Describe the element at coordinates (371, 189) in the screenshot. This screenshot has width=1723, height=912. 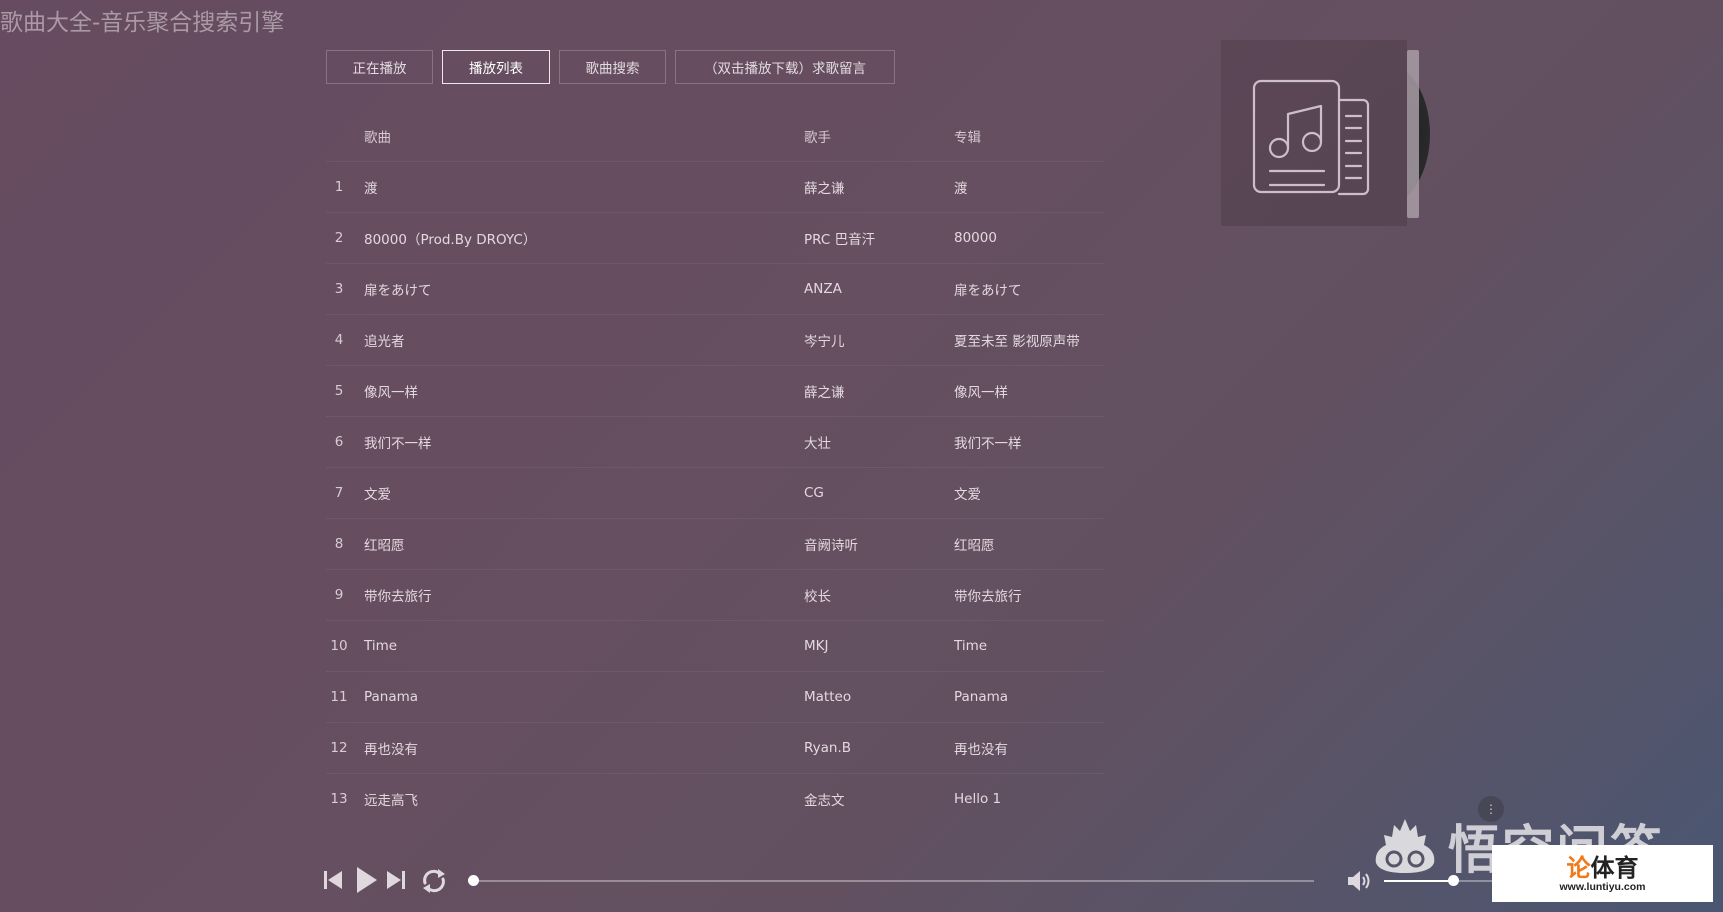
I see `row-song: 渡` at that location.